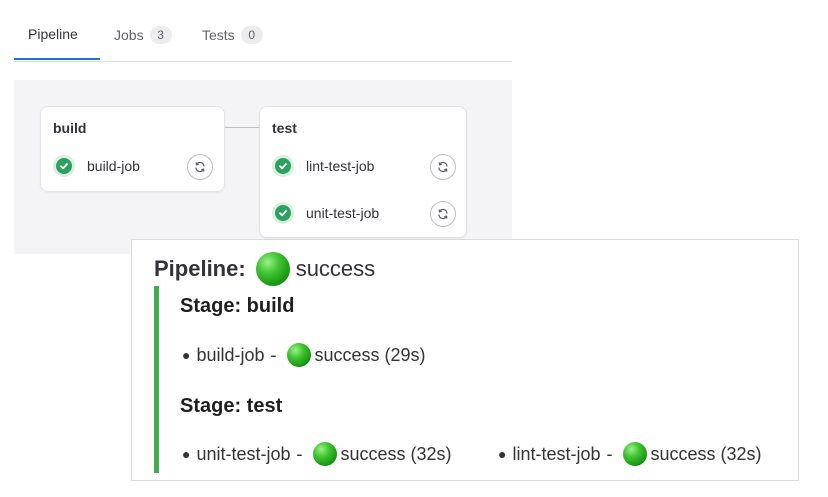 This screenshot has height=497, width=828. Describe the element at coordinates (129, 35) in the screenshot. I see `tab-jobs-label: Jobs` at that location.